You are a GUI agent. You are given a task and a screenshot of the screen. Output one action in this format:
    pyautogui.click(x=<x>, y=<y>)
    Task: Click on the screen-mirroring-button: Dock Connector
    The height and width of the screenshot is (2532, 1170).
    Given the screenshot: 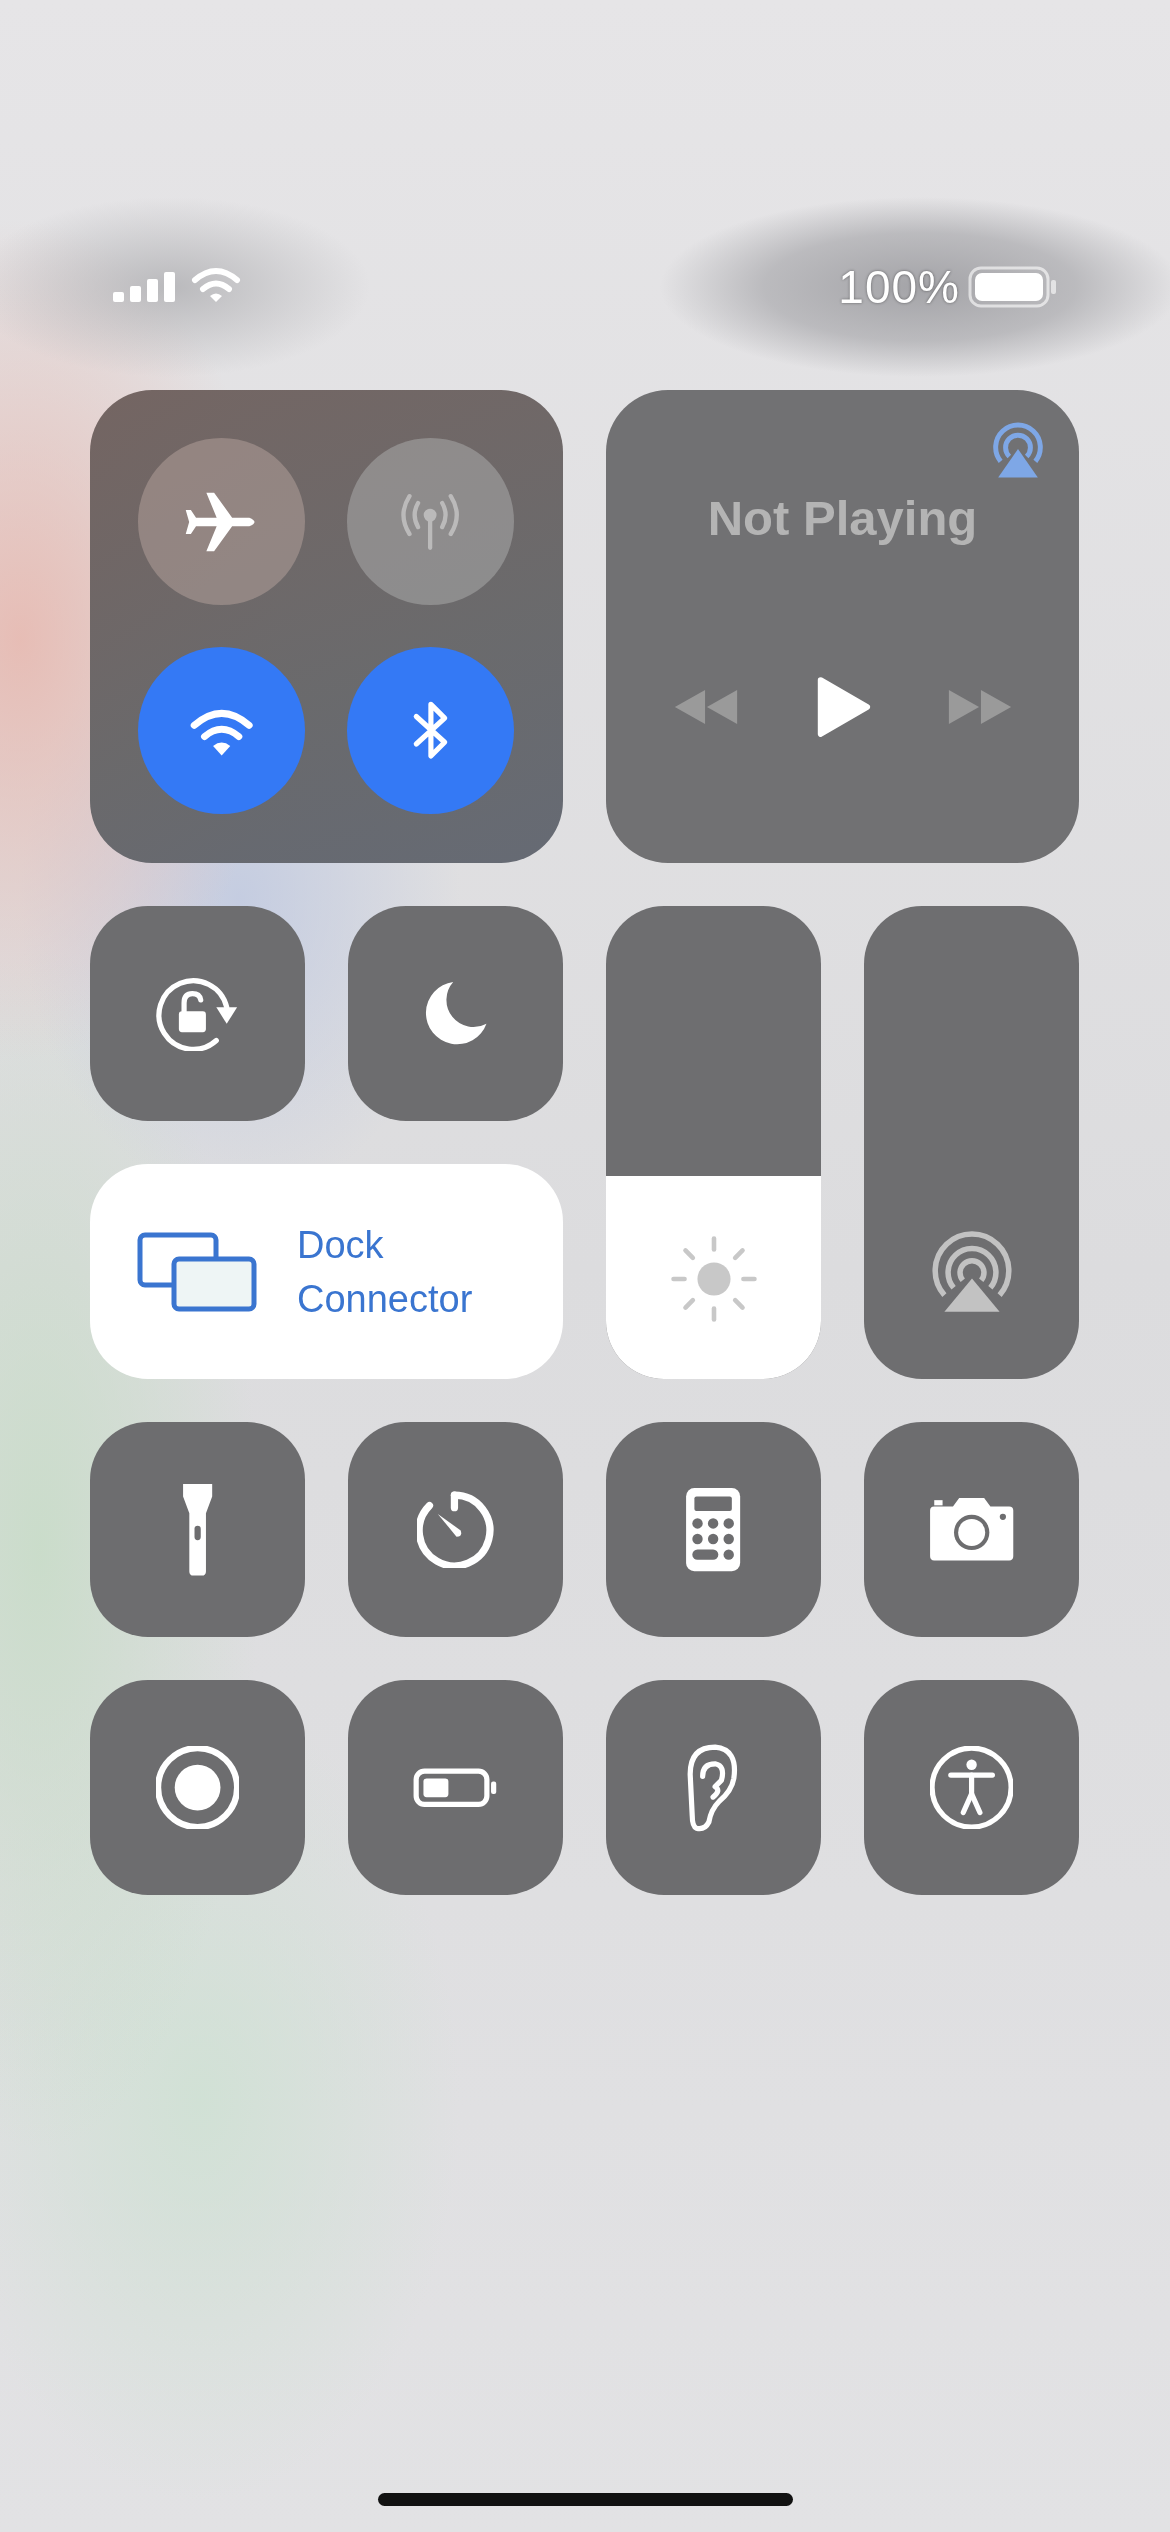 What is the action you would take?
    pyautogui.click(x=326, y=1271)
    